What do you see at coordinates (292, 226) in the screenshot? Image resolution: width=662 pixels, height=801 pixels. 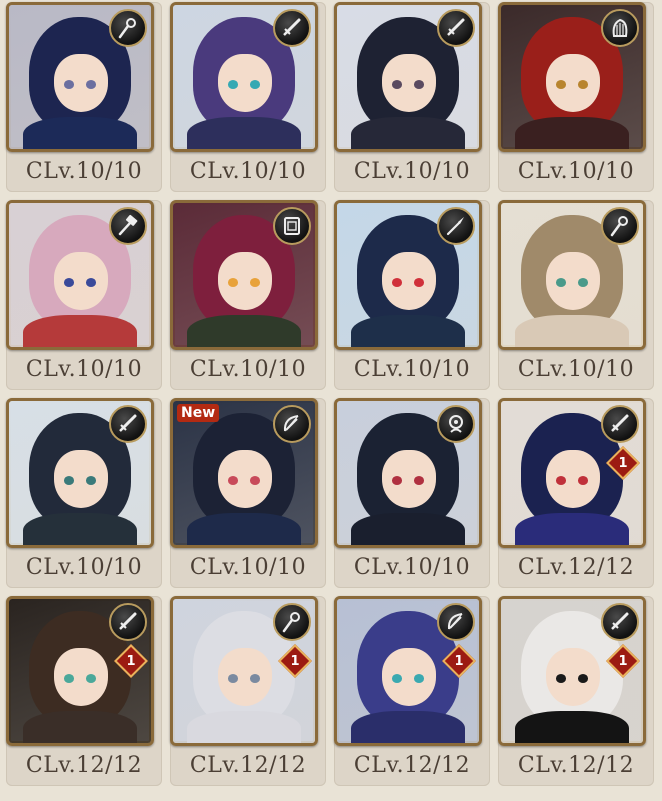 I see `tome-icon` at bounding box center [292, 226].